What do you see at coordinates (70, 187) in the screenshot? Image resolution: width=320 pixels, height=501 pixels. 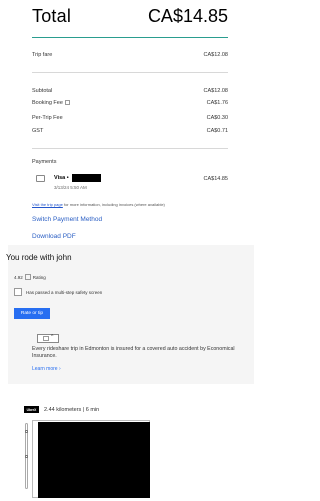 I see `payment-datetime: 3/13/24 5:50 AM` at bounding box center [70, 187].